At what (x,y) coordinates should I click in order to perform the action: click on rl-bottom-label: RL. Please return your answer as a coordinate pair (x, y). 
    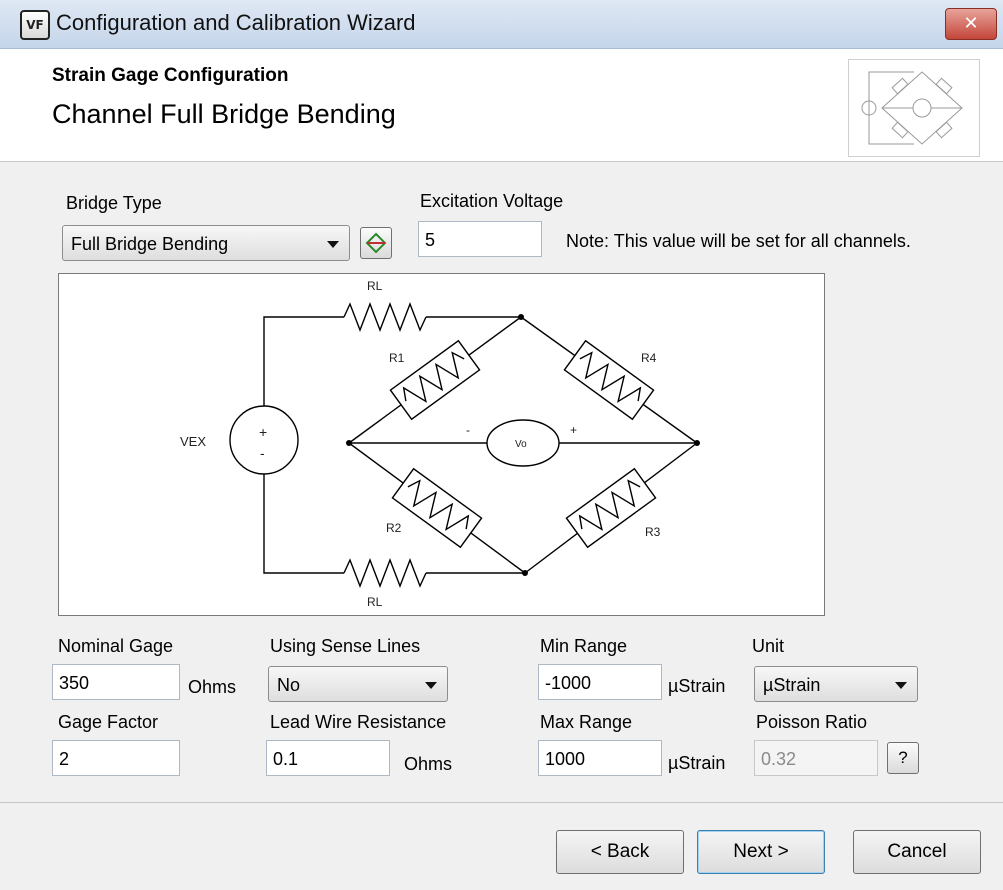
    Looking at the image, I should click on (375, 602).